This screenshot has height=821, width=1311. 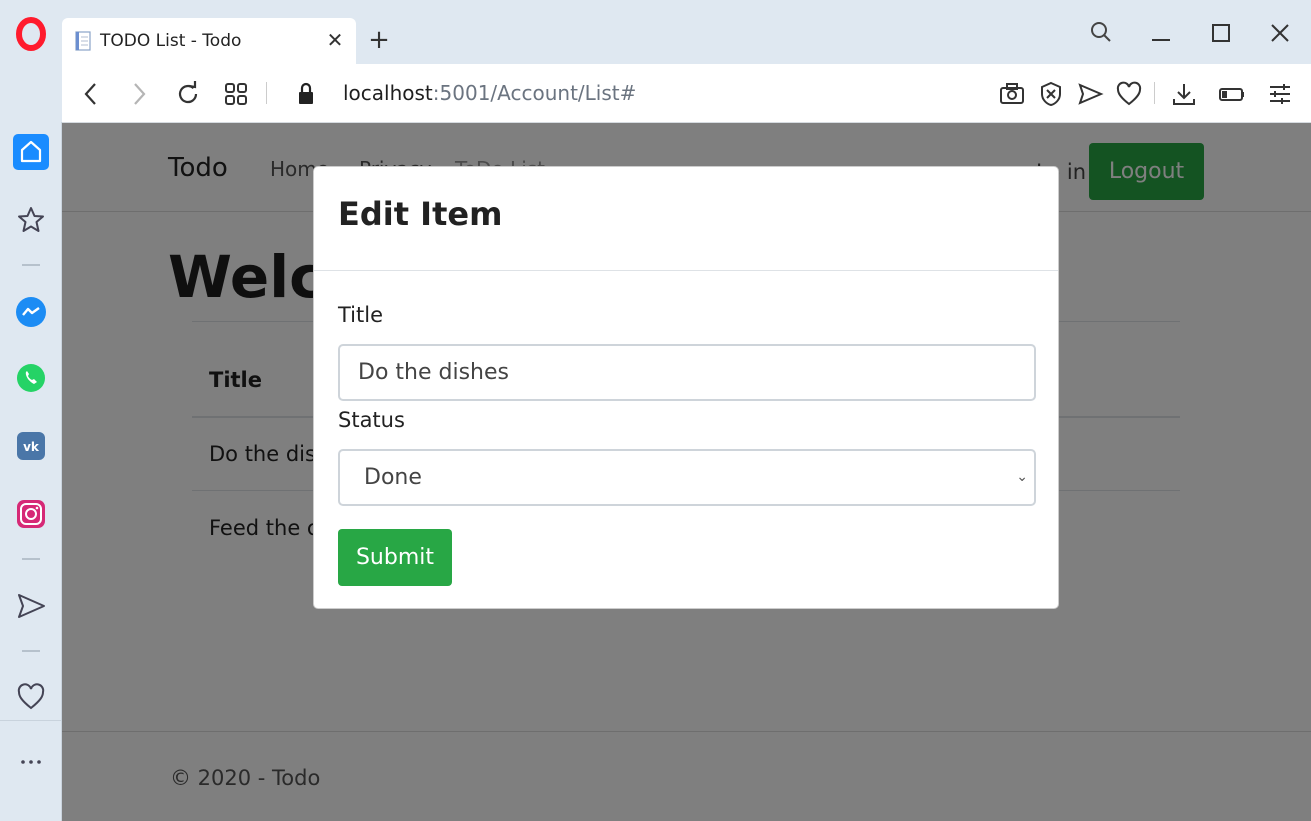 What do you see at coordinates (171, 41) in the screenshot?
I see `tab-title: TODO List - Todo` at bounding box center [171, 41].